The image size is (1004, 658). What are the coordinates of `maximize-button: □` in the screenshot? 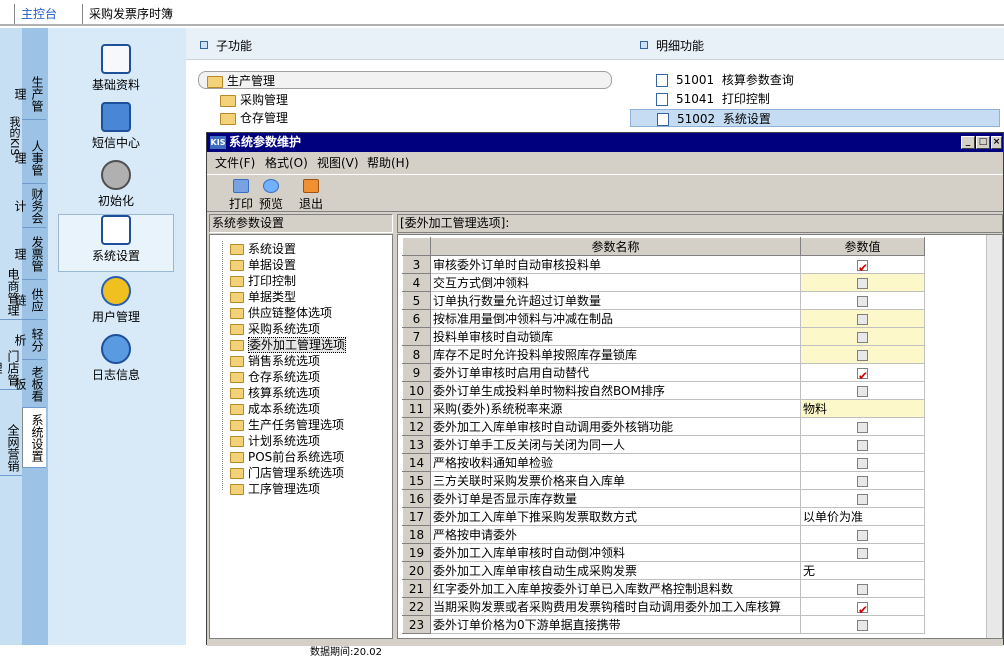 It's located at (983, 142).